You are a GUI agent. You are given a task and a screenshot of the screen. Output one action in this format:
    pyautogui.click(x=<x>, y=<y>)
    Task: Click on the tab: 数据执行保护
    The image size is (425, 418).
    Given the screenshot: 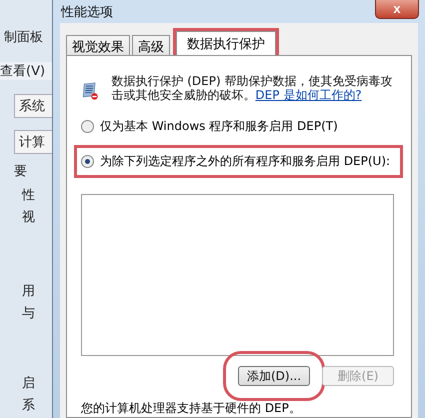 What is the action you would take?
    pyautogui.click(x=226, y=43)
    